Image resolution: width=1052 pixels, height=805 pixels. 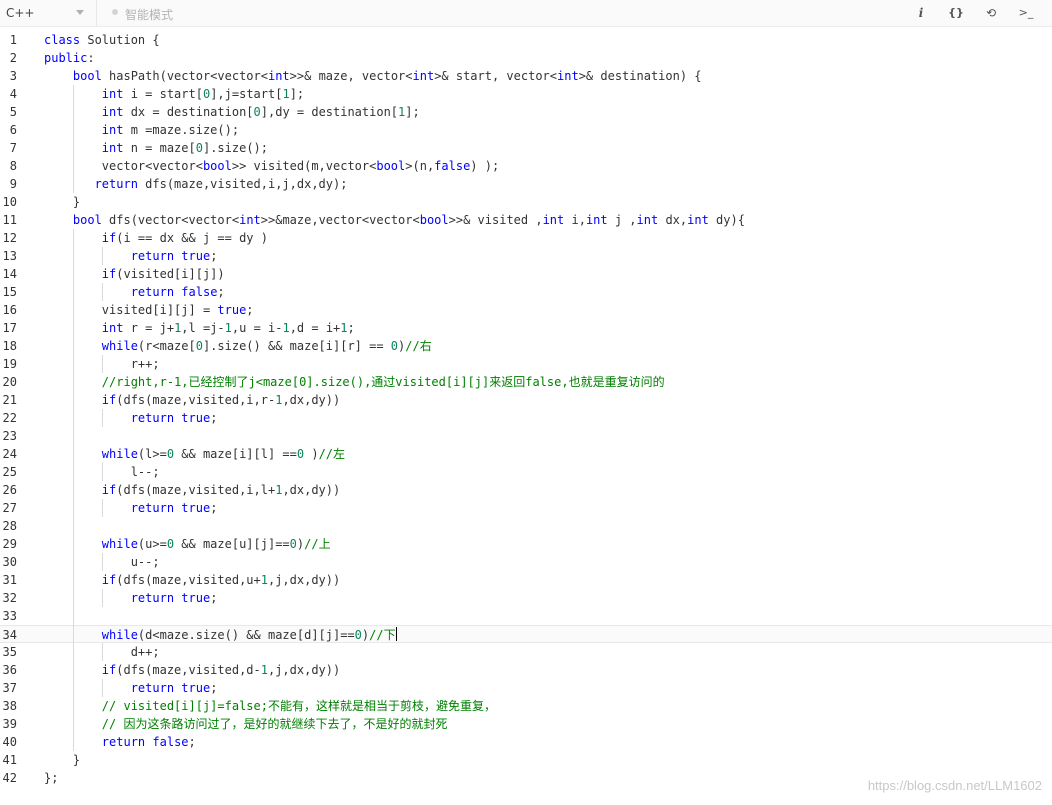 I want to click on line-number: 40, so click(x=9, y=742).